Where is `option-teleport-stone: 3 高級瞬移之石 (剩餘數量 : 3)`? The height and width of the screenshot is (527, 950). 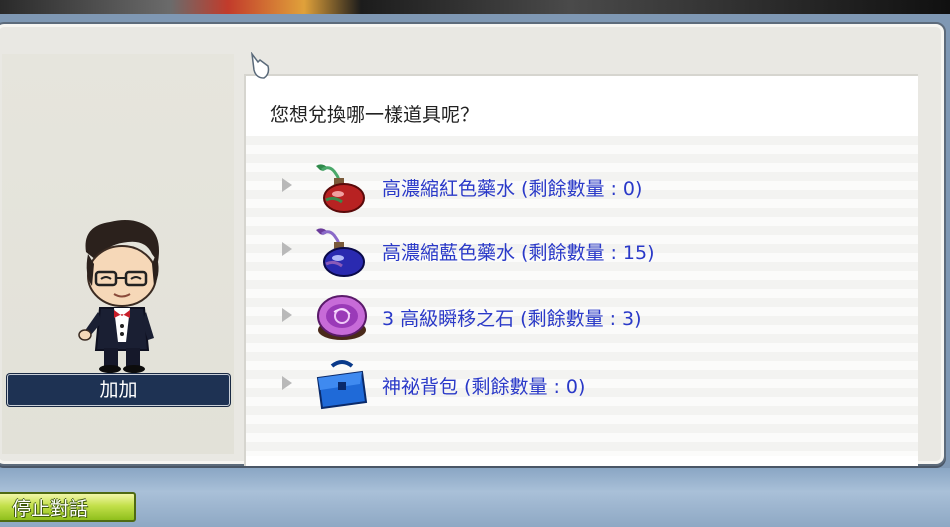 option-teleport-stone: 3 高級瞬移之石 (剩餘數量 : 3) is located at coordinates (582, 318).